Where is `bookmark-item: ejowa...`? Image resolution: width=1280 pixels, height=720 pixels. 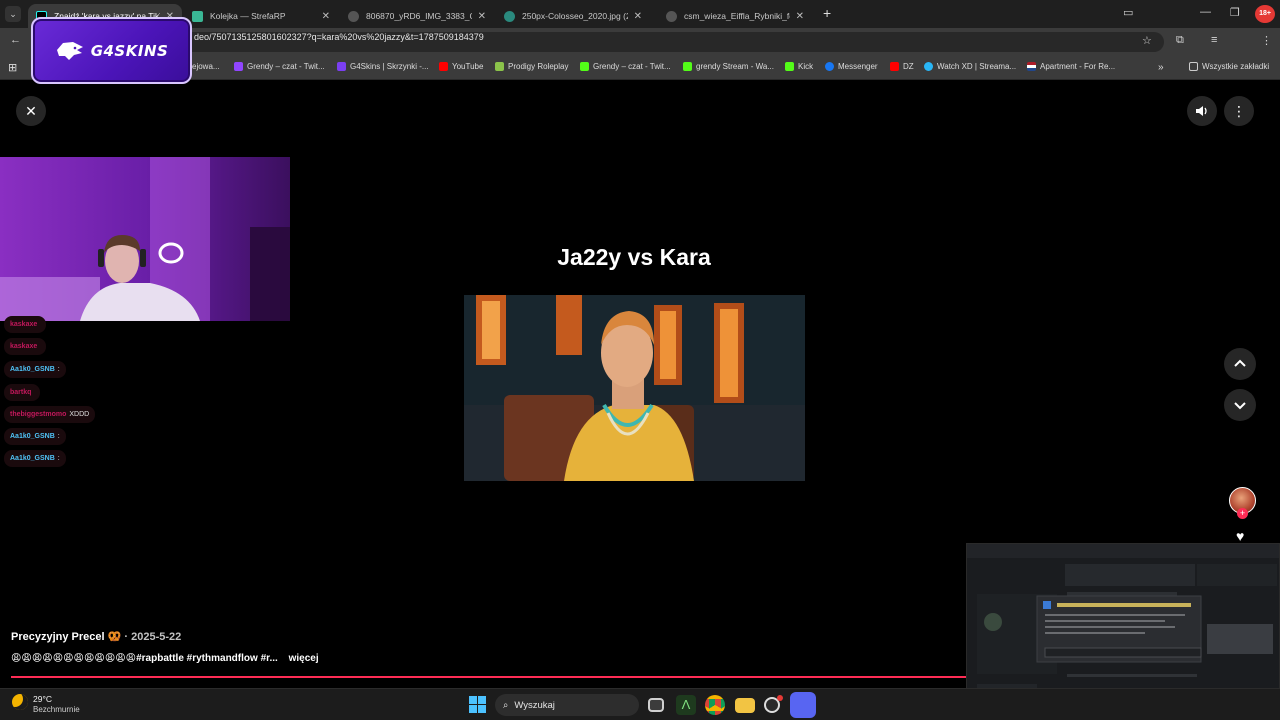 bookmark-item: ejowa... is located at coordinates (206, 66).